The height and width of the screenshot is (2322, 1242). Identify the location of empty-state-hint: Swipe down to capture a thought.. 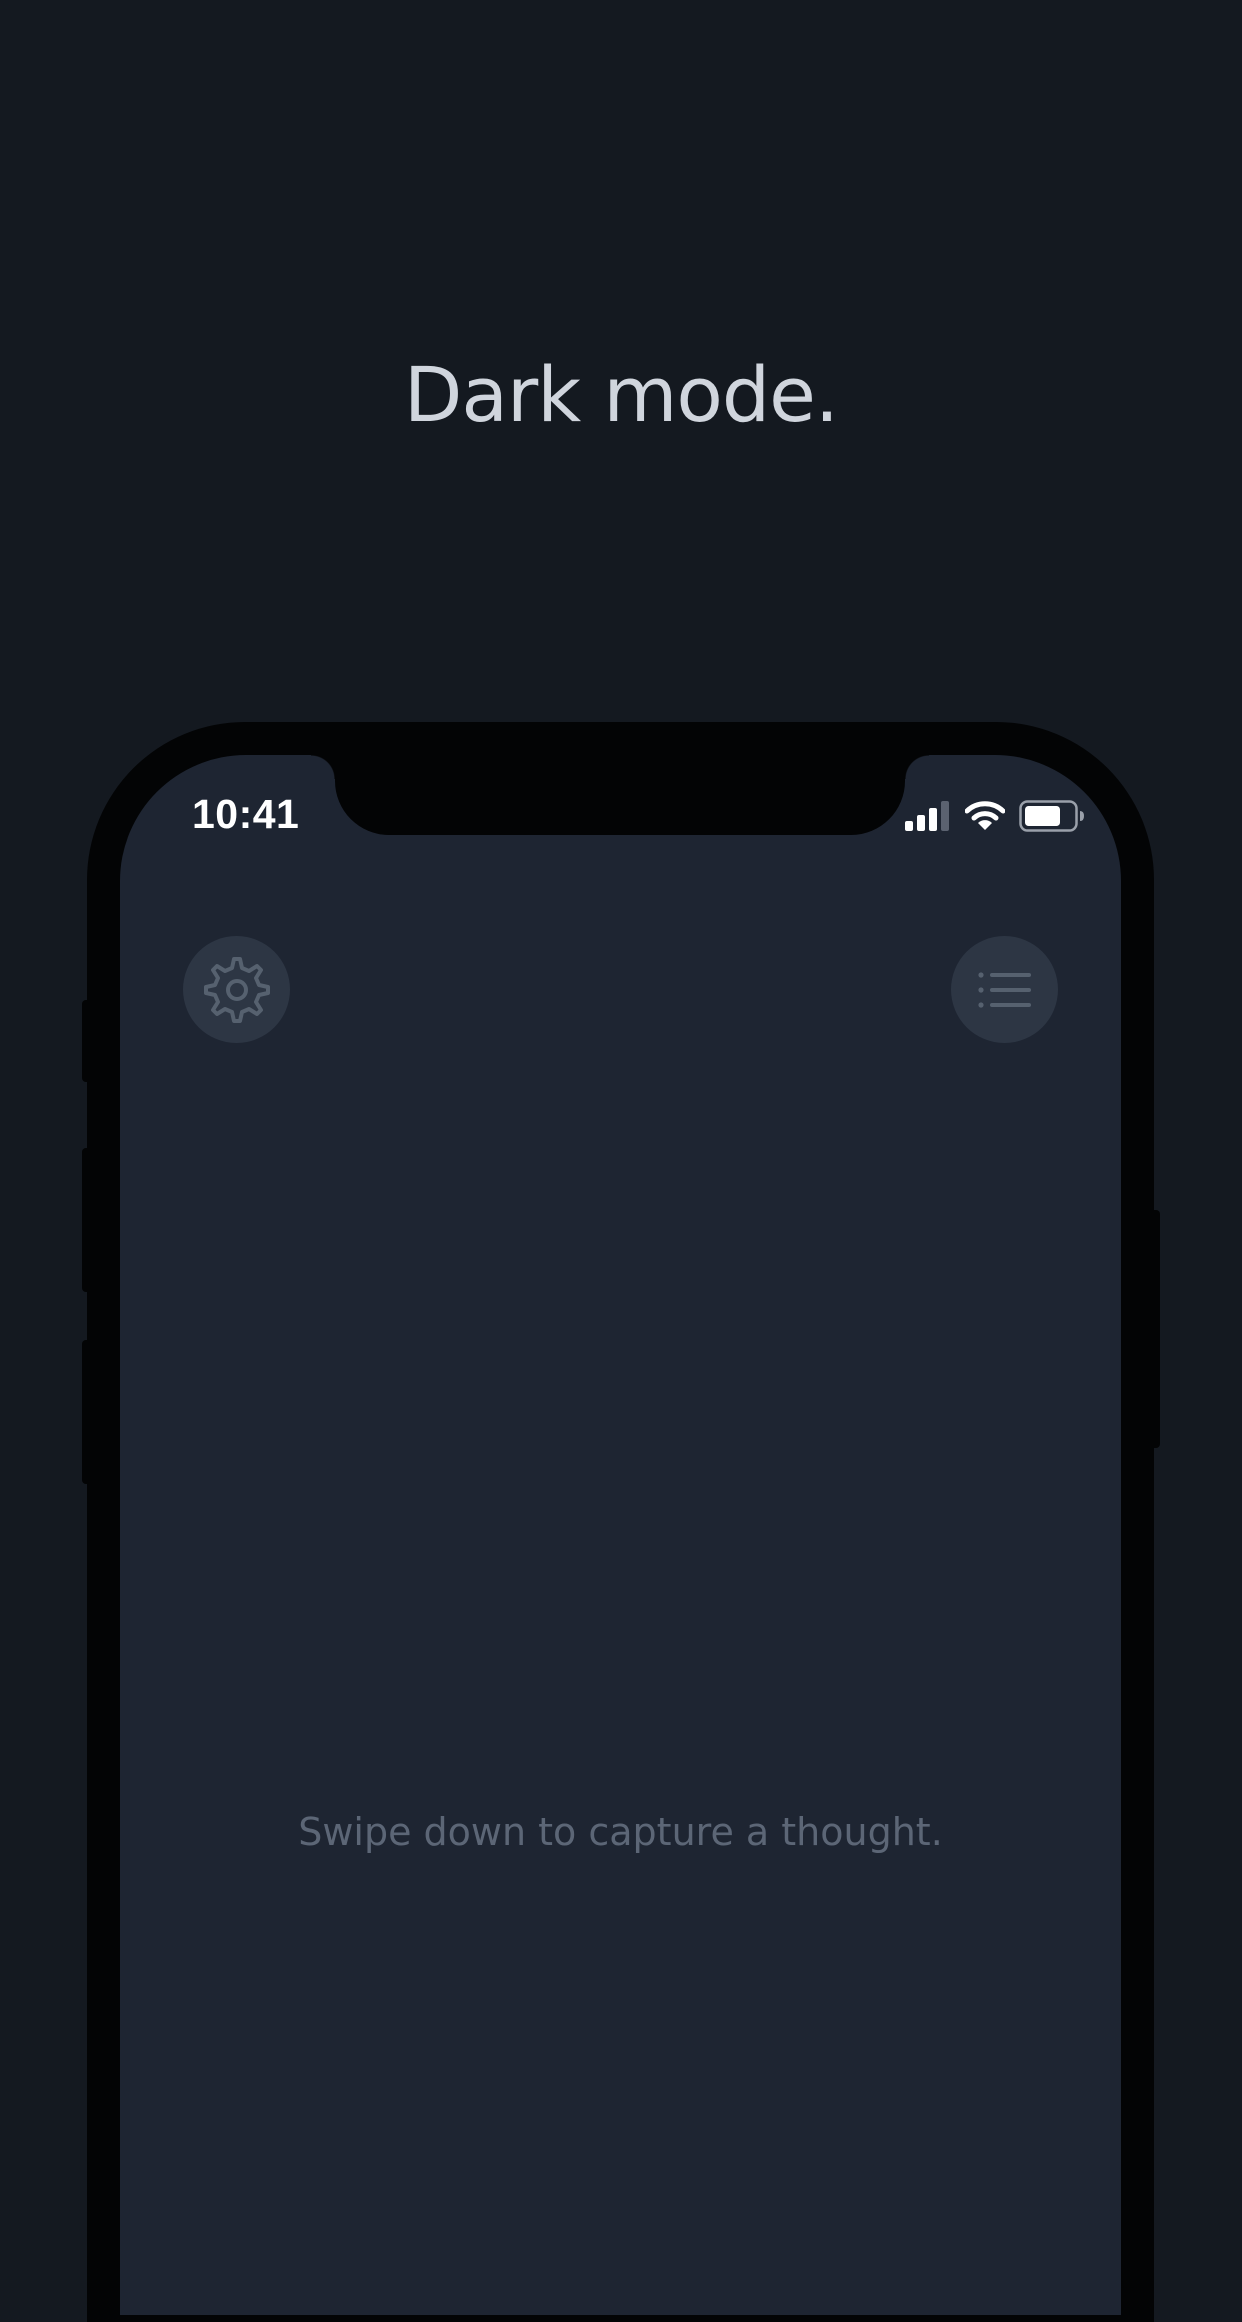
(620, 1832).